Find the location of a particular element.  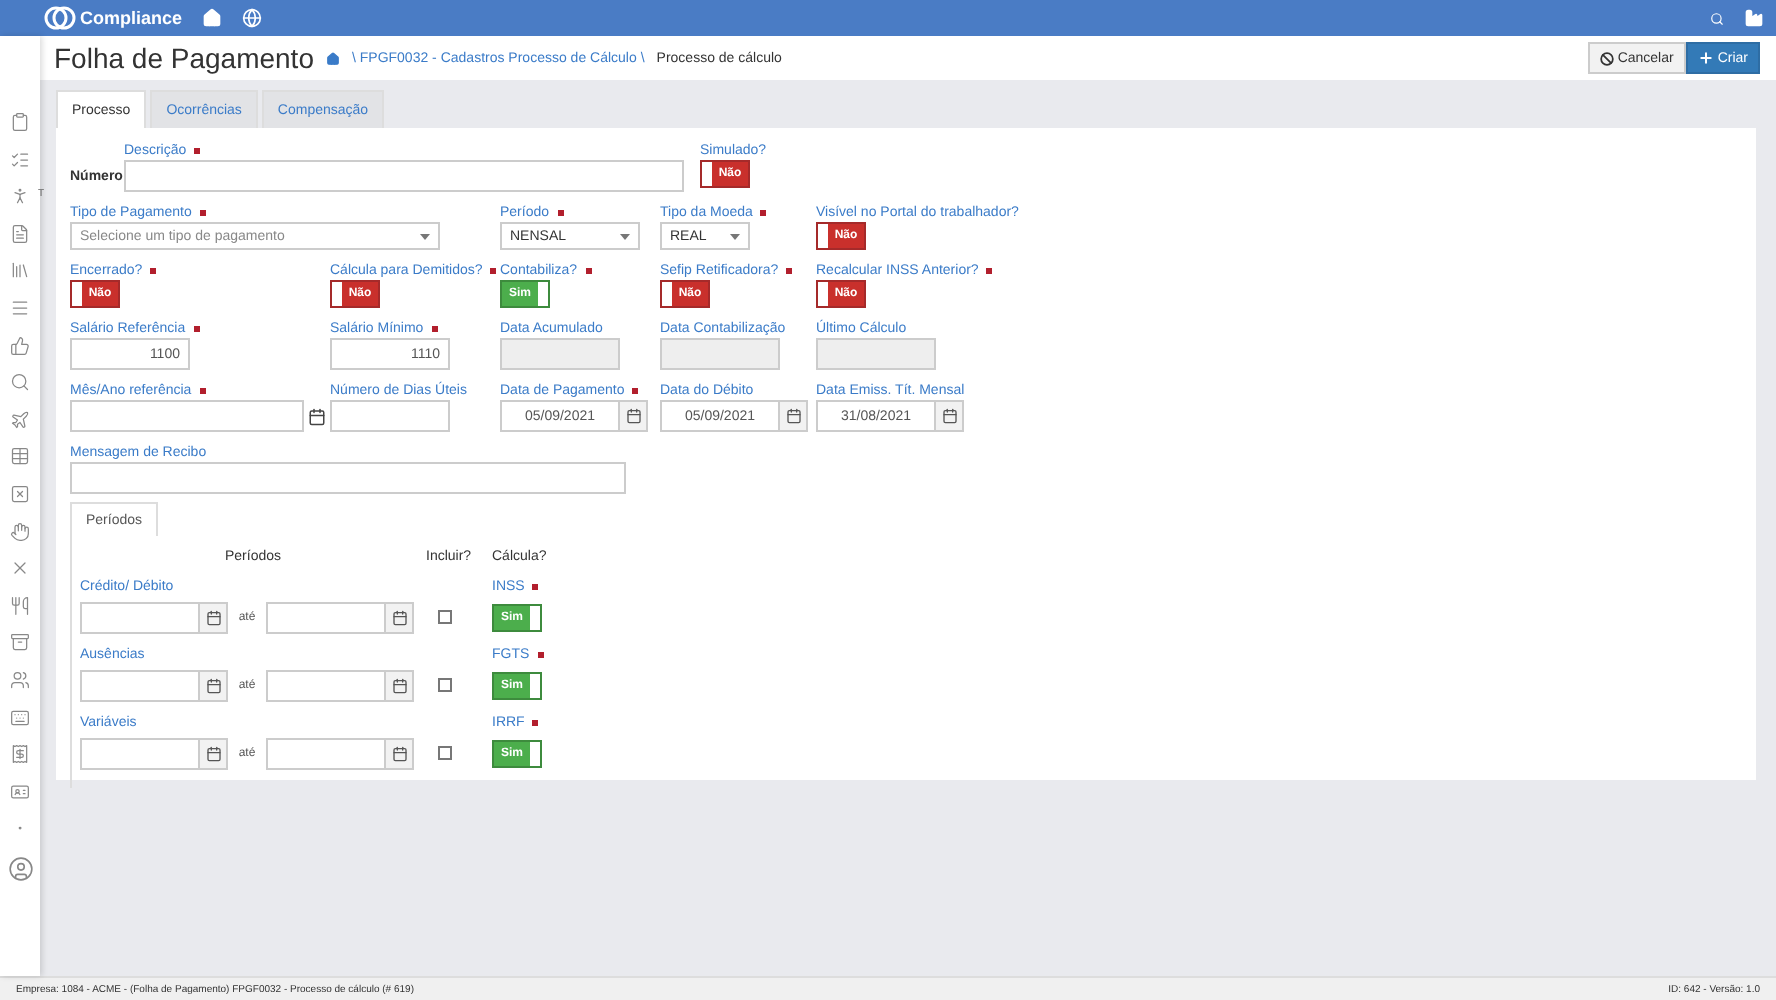

utensils-icon is located at coordinates (20, 605).